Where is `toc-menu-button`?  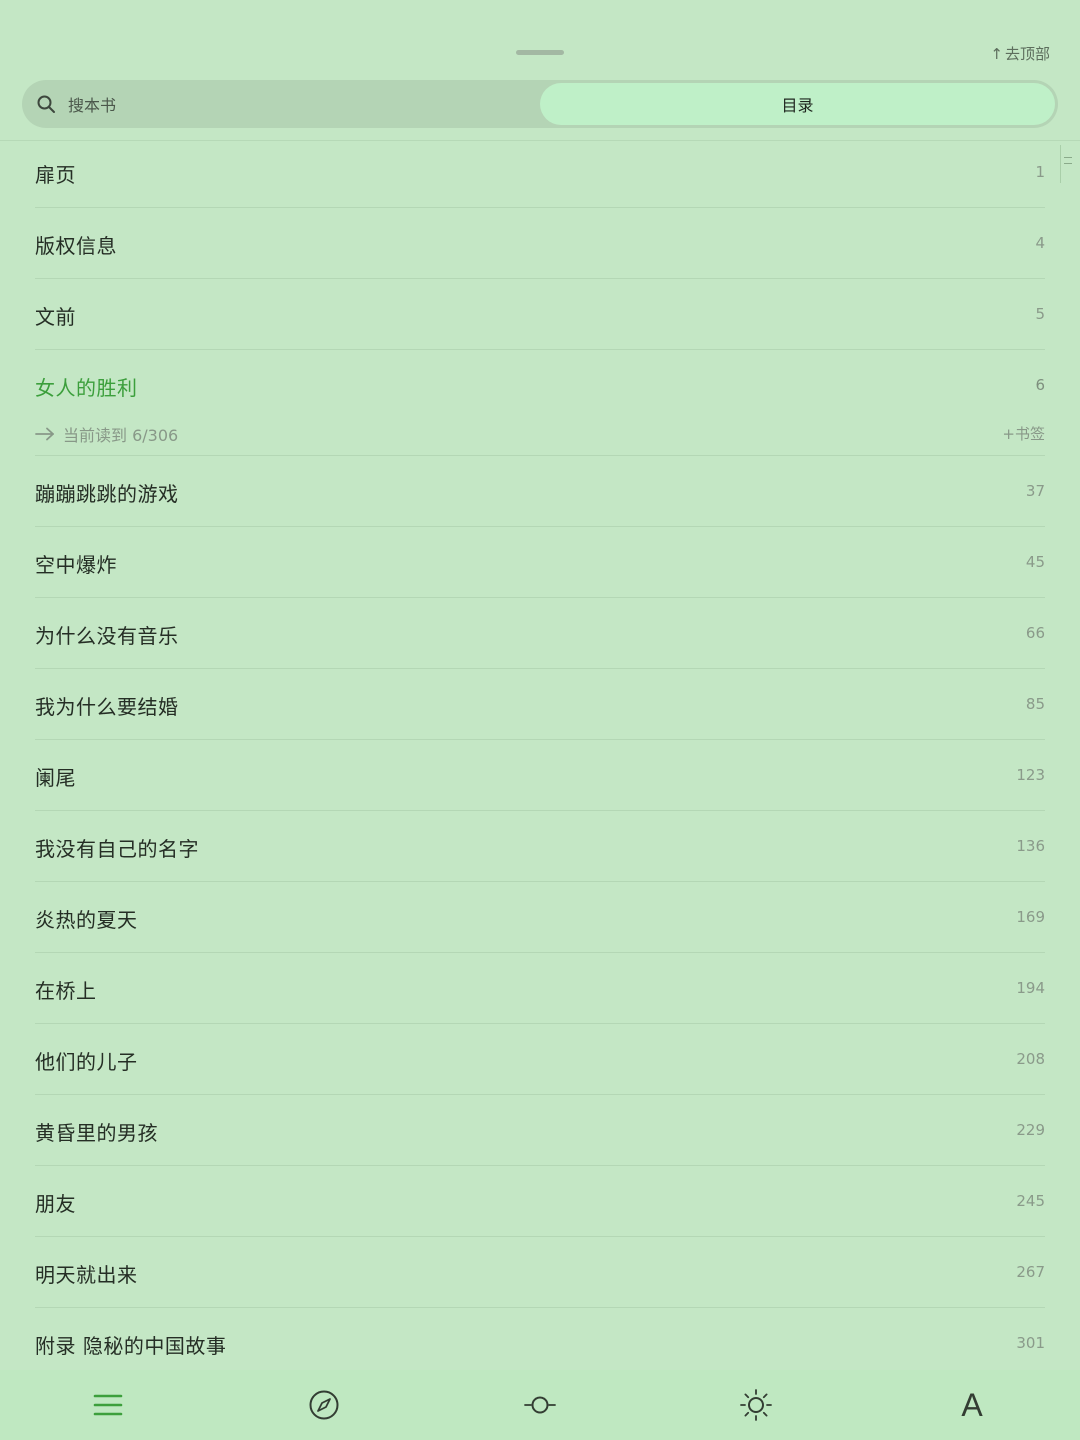 toc-menu-button is located at coordinates (108, 1405).